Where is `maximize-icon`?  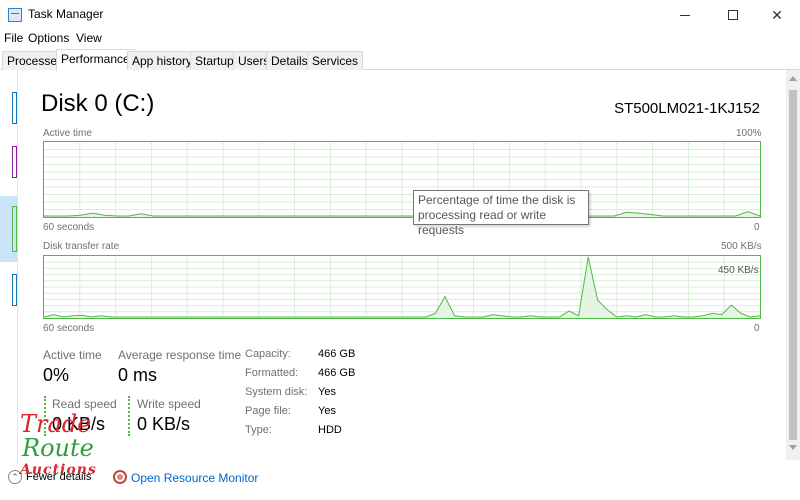 maximize-icon is located at coordinates (733, 15).